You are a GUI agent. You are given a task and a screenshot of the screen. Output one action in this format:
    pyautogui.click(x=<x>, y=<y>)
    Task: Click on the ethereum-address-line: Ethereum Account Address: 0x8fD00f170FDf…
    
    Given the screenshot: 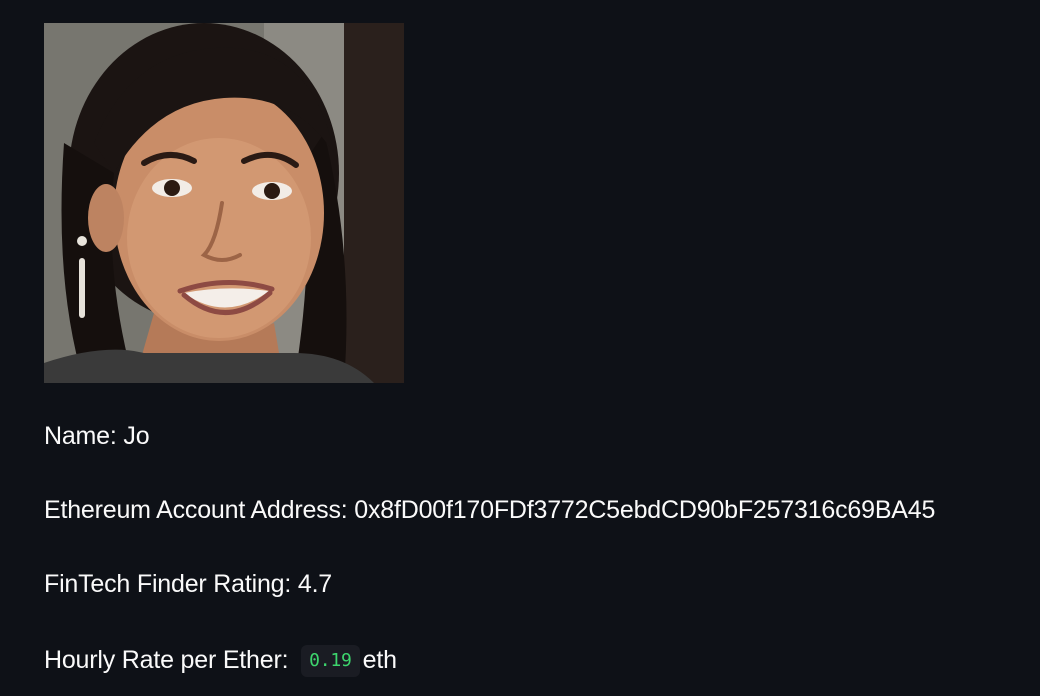 What is the action you would take?
    pyautogui.click(x=489, y=510)
    